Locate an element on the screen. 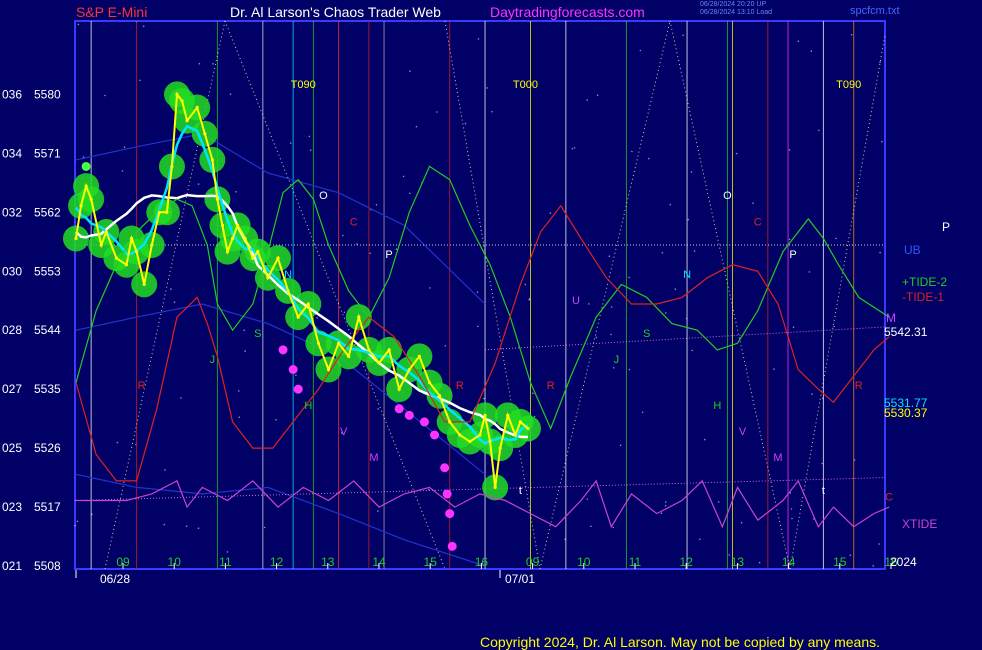  annotation-label: P is located at coordinates (388, 255).